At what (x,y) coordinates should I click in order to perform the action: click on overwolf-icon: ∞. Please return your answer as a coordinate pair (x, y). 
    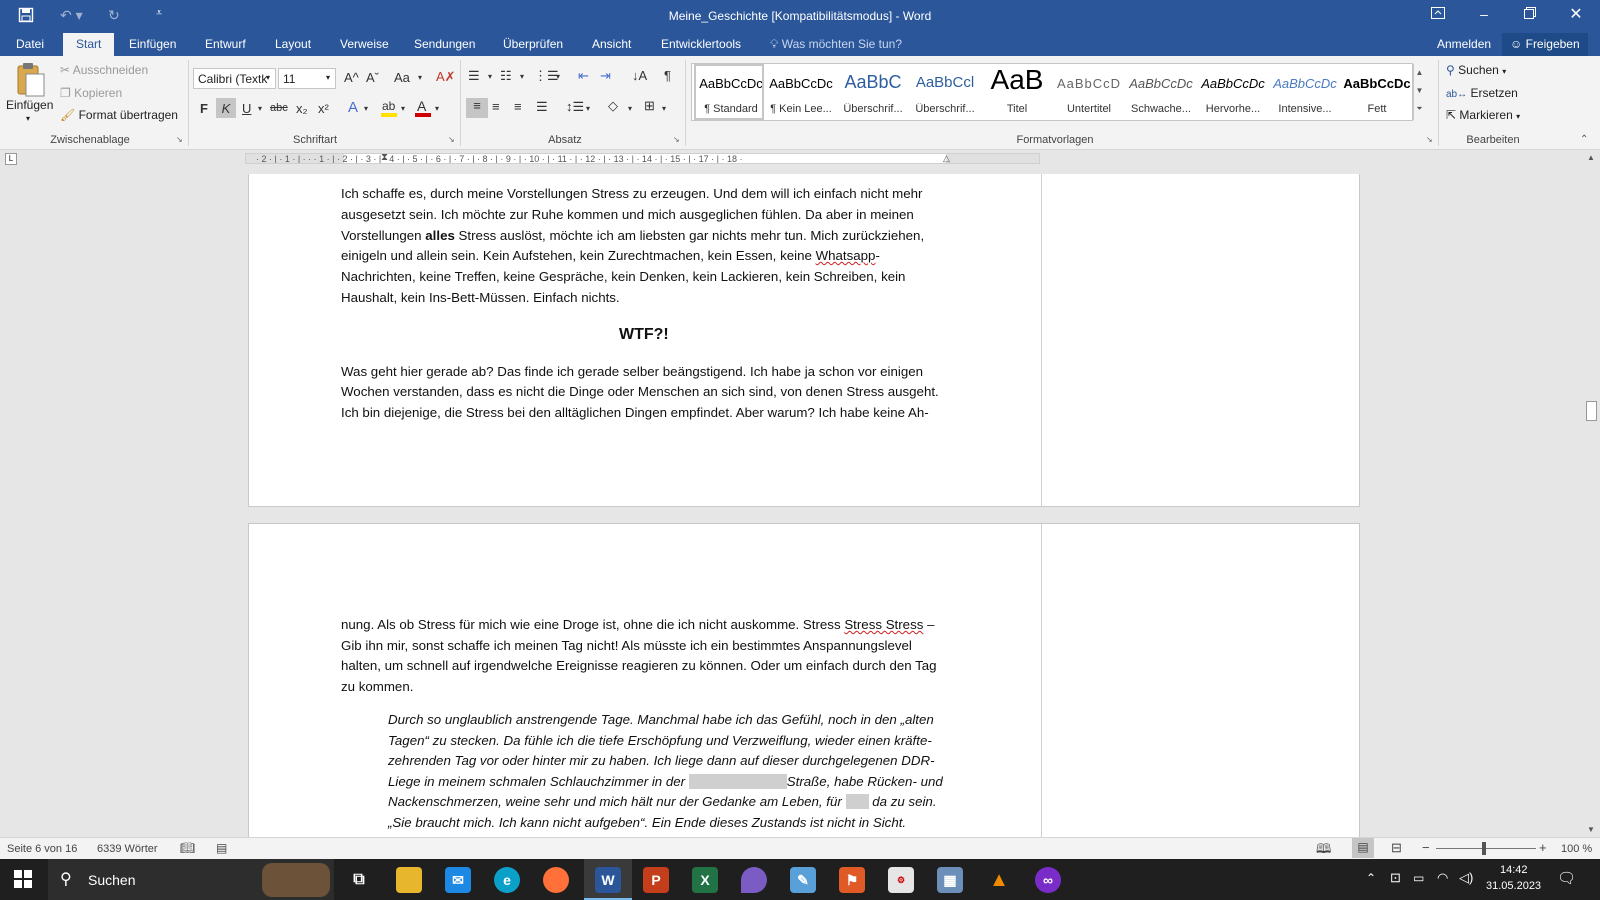
    Looking at the image, I should click on (1048, 880).